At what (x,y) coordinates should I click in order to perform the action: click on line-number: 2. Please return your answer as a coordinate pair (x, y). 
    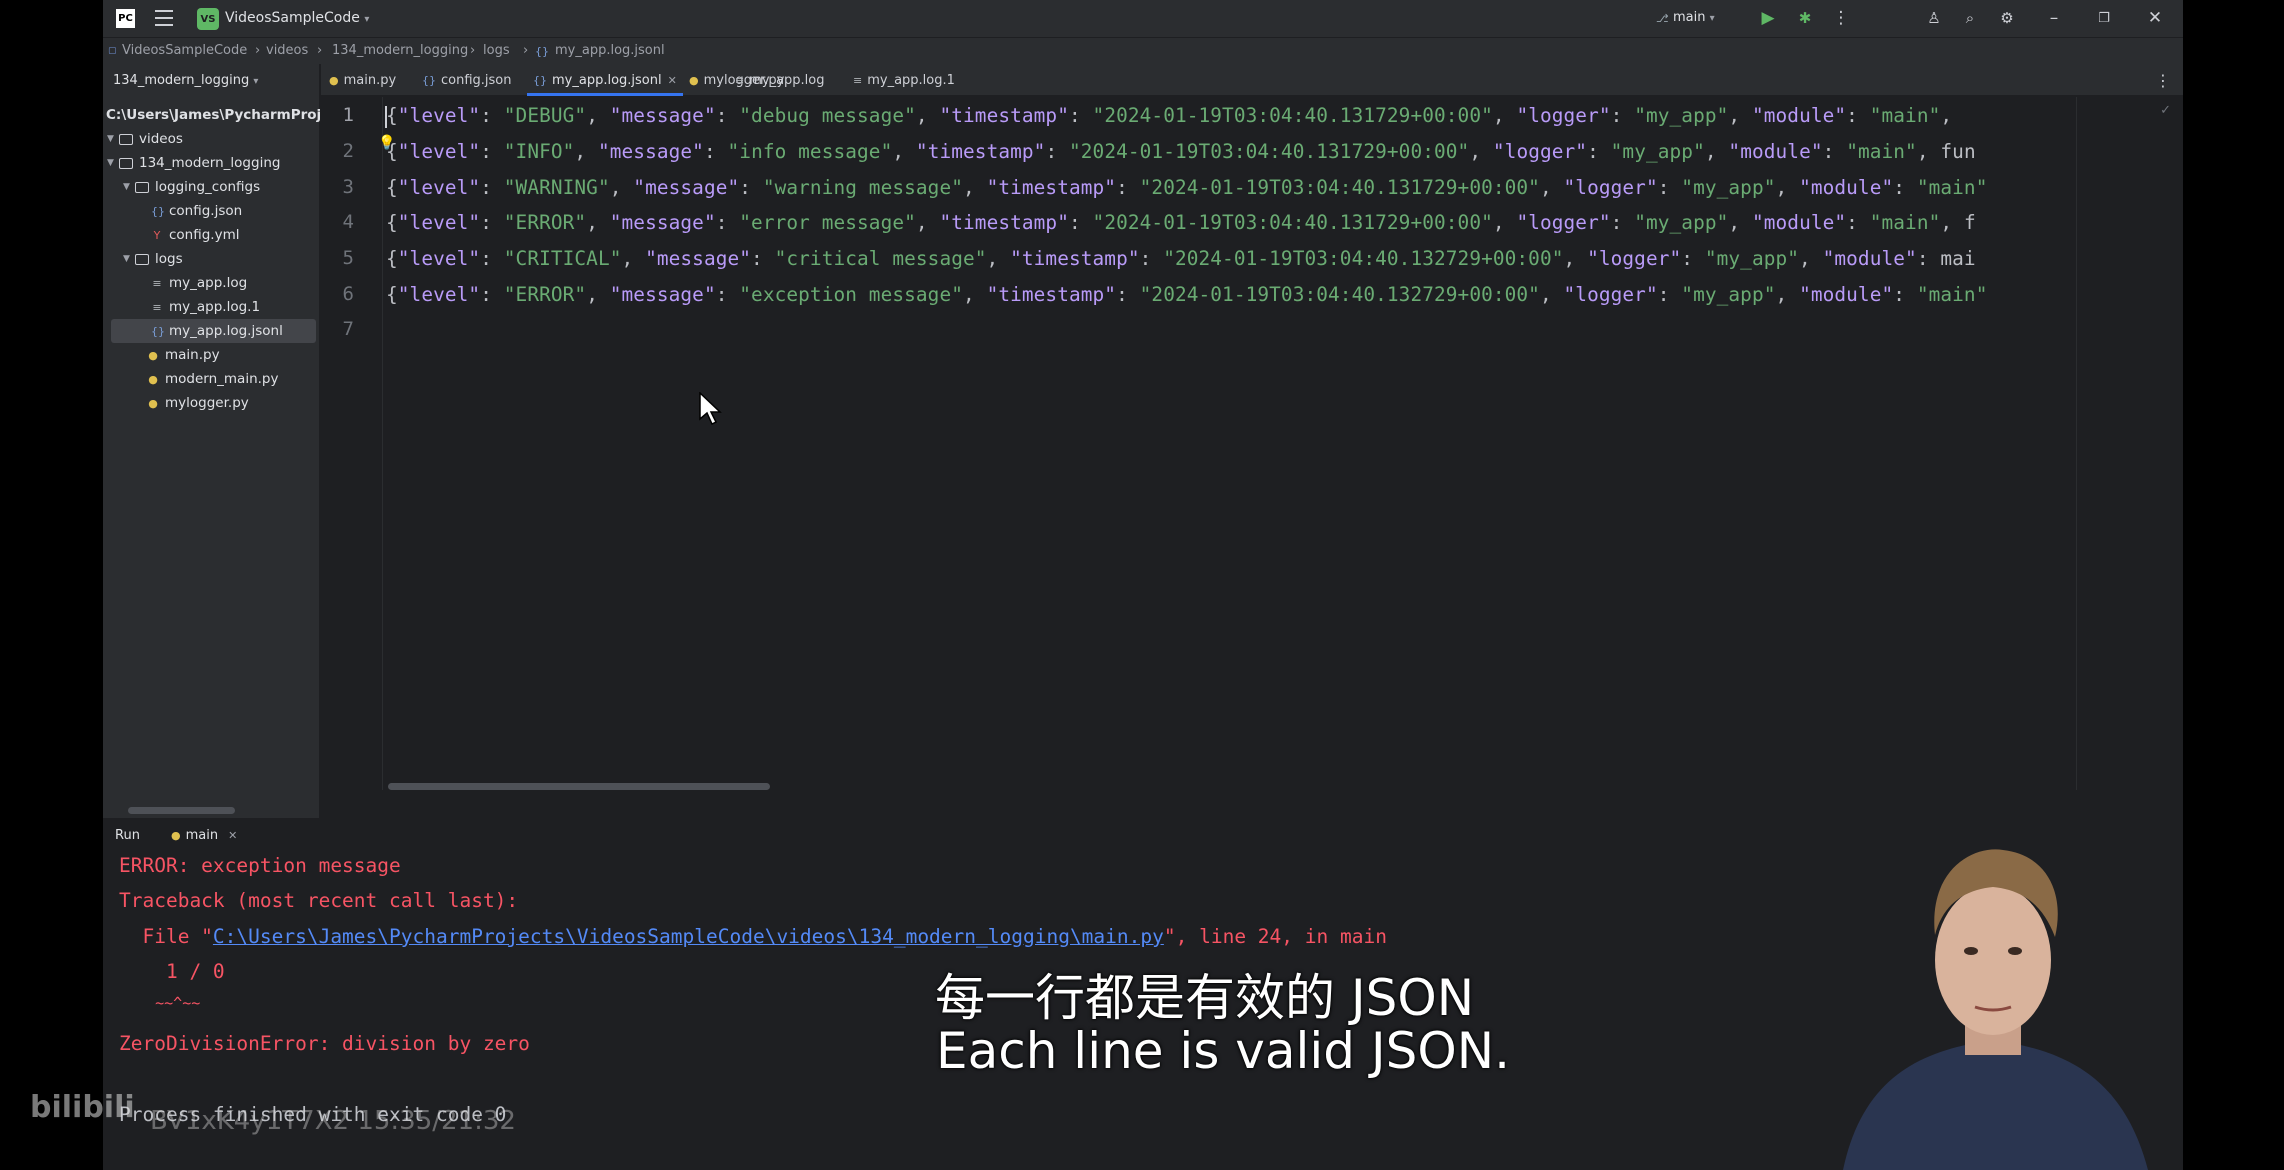
    Looking at the image, I should click on (348, 151).